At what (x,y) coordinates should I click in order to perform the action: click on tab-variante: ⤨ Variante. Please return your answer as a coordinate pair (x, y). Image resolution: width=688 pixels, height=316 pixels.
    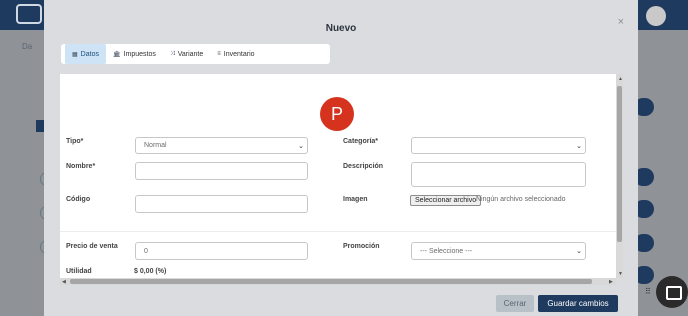
    Looking at the image, I should click on (186, 54).